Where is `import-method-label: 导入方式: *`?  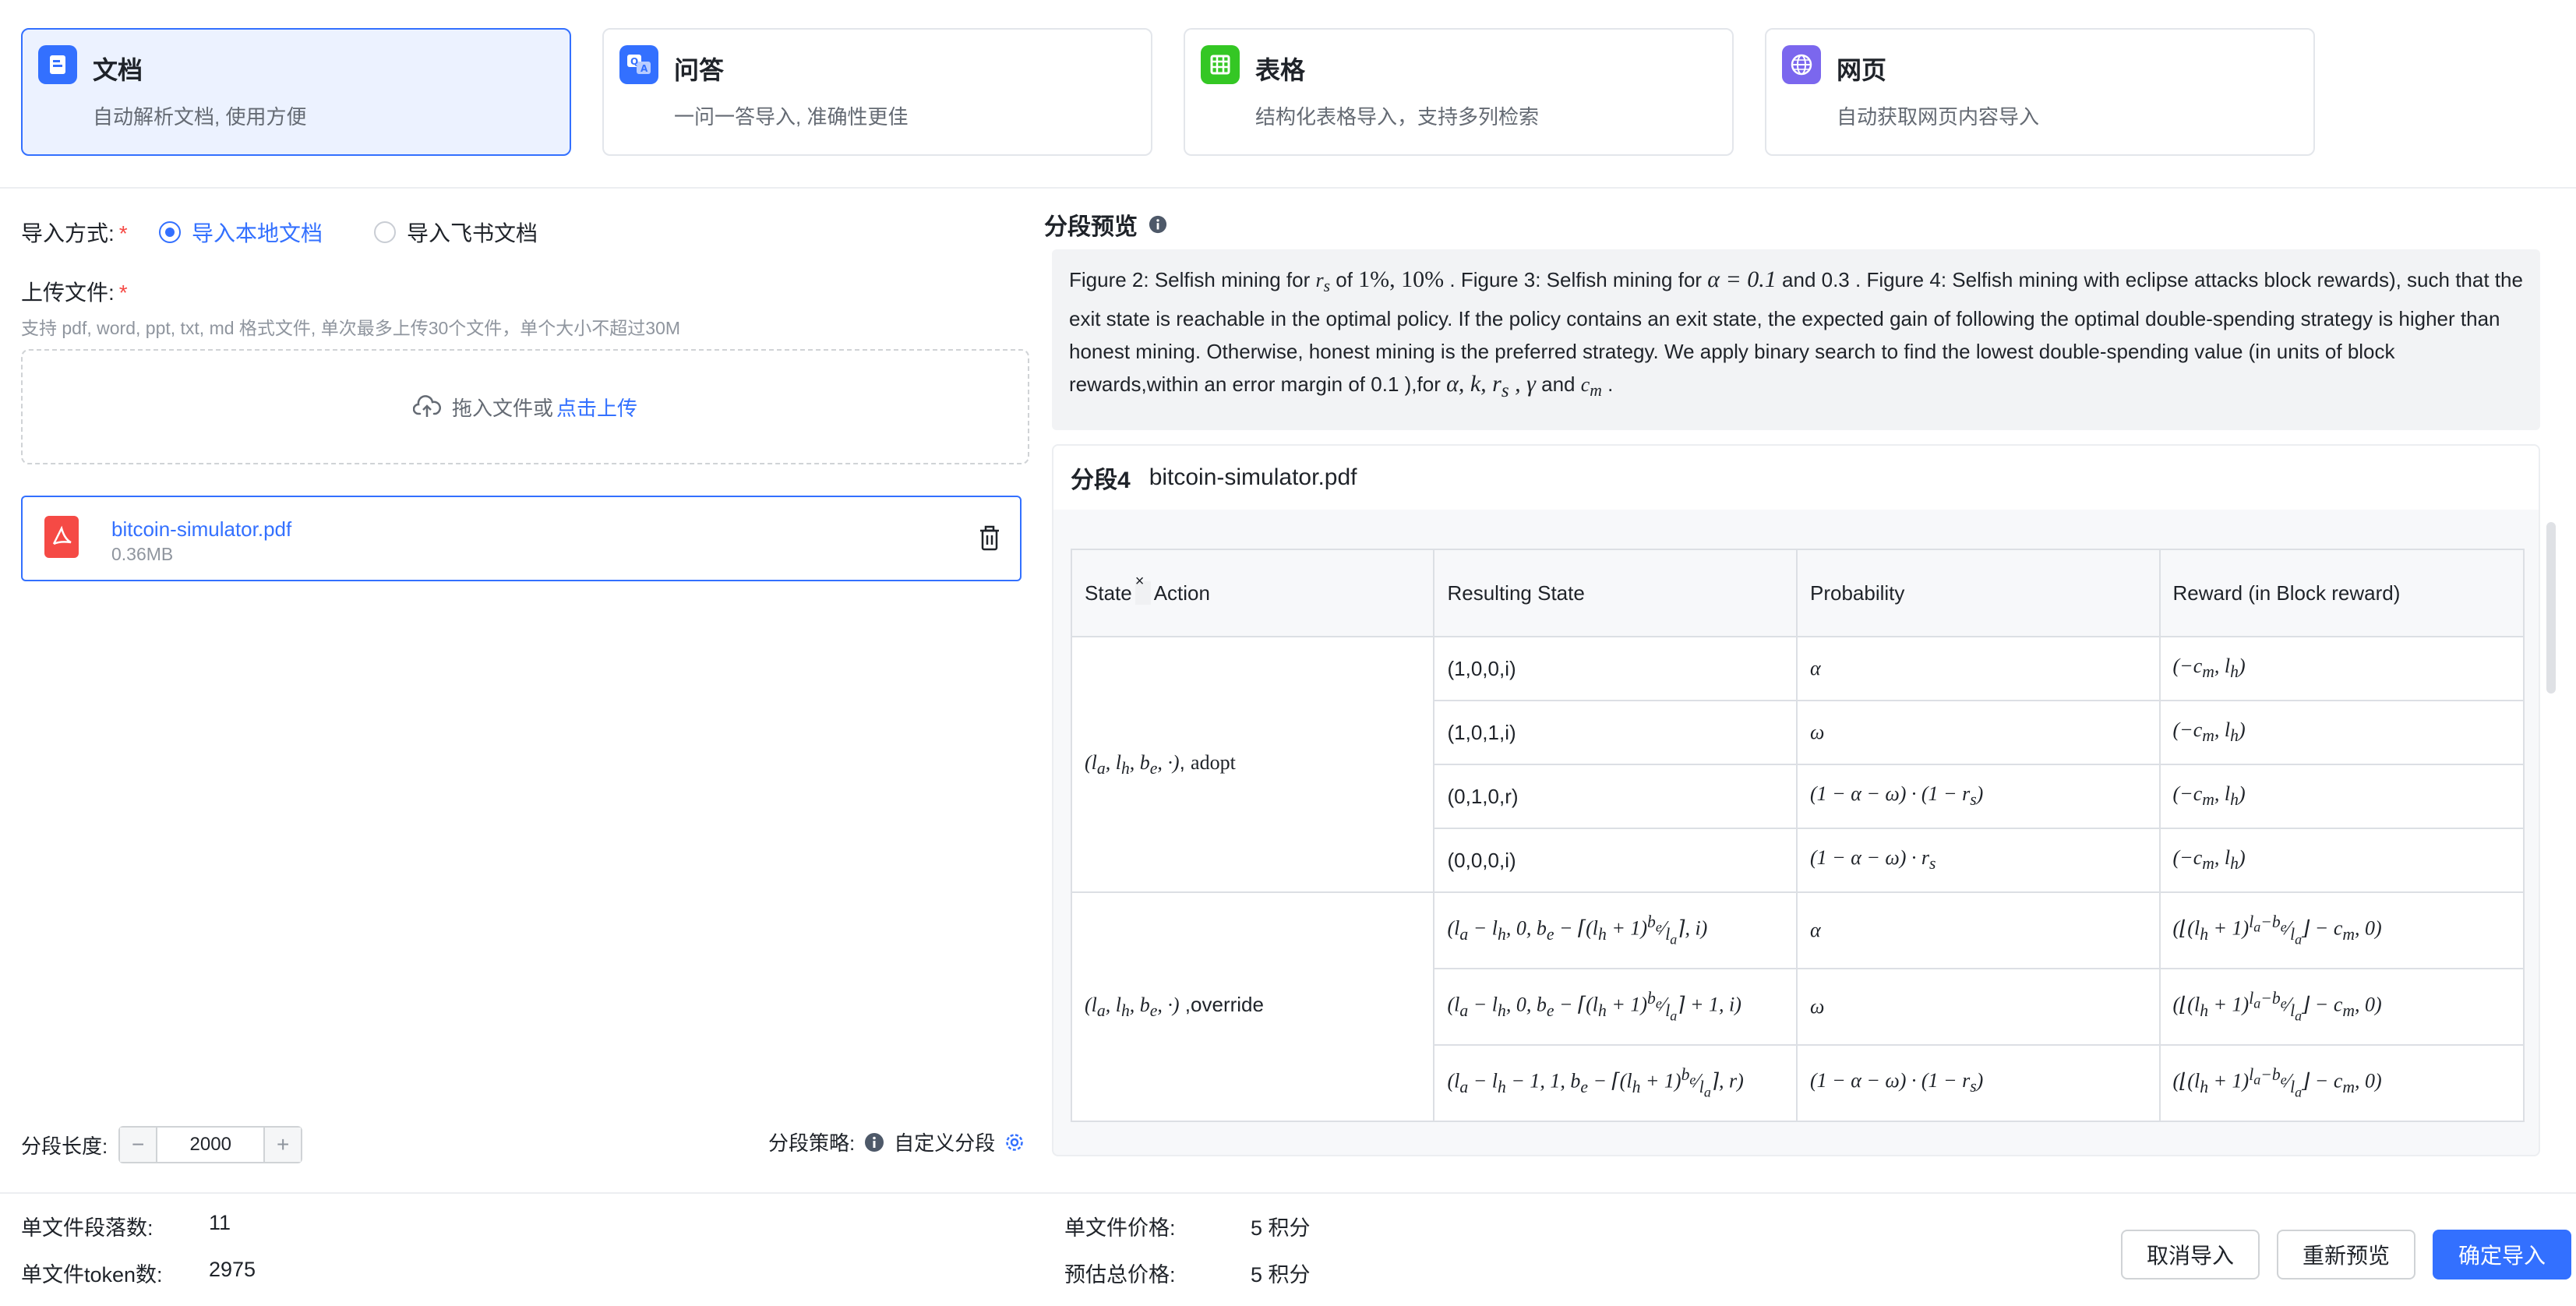 import-method-label: 导入方式: * is located at coordinates (74, 233).